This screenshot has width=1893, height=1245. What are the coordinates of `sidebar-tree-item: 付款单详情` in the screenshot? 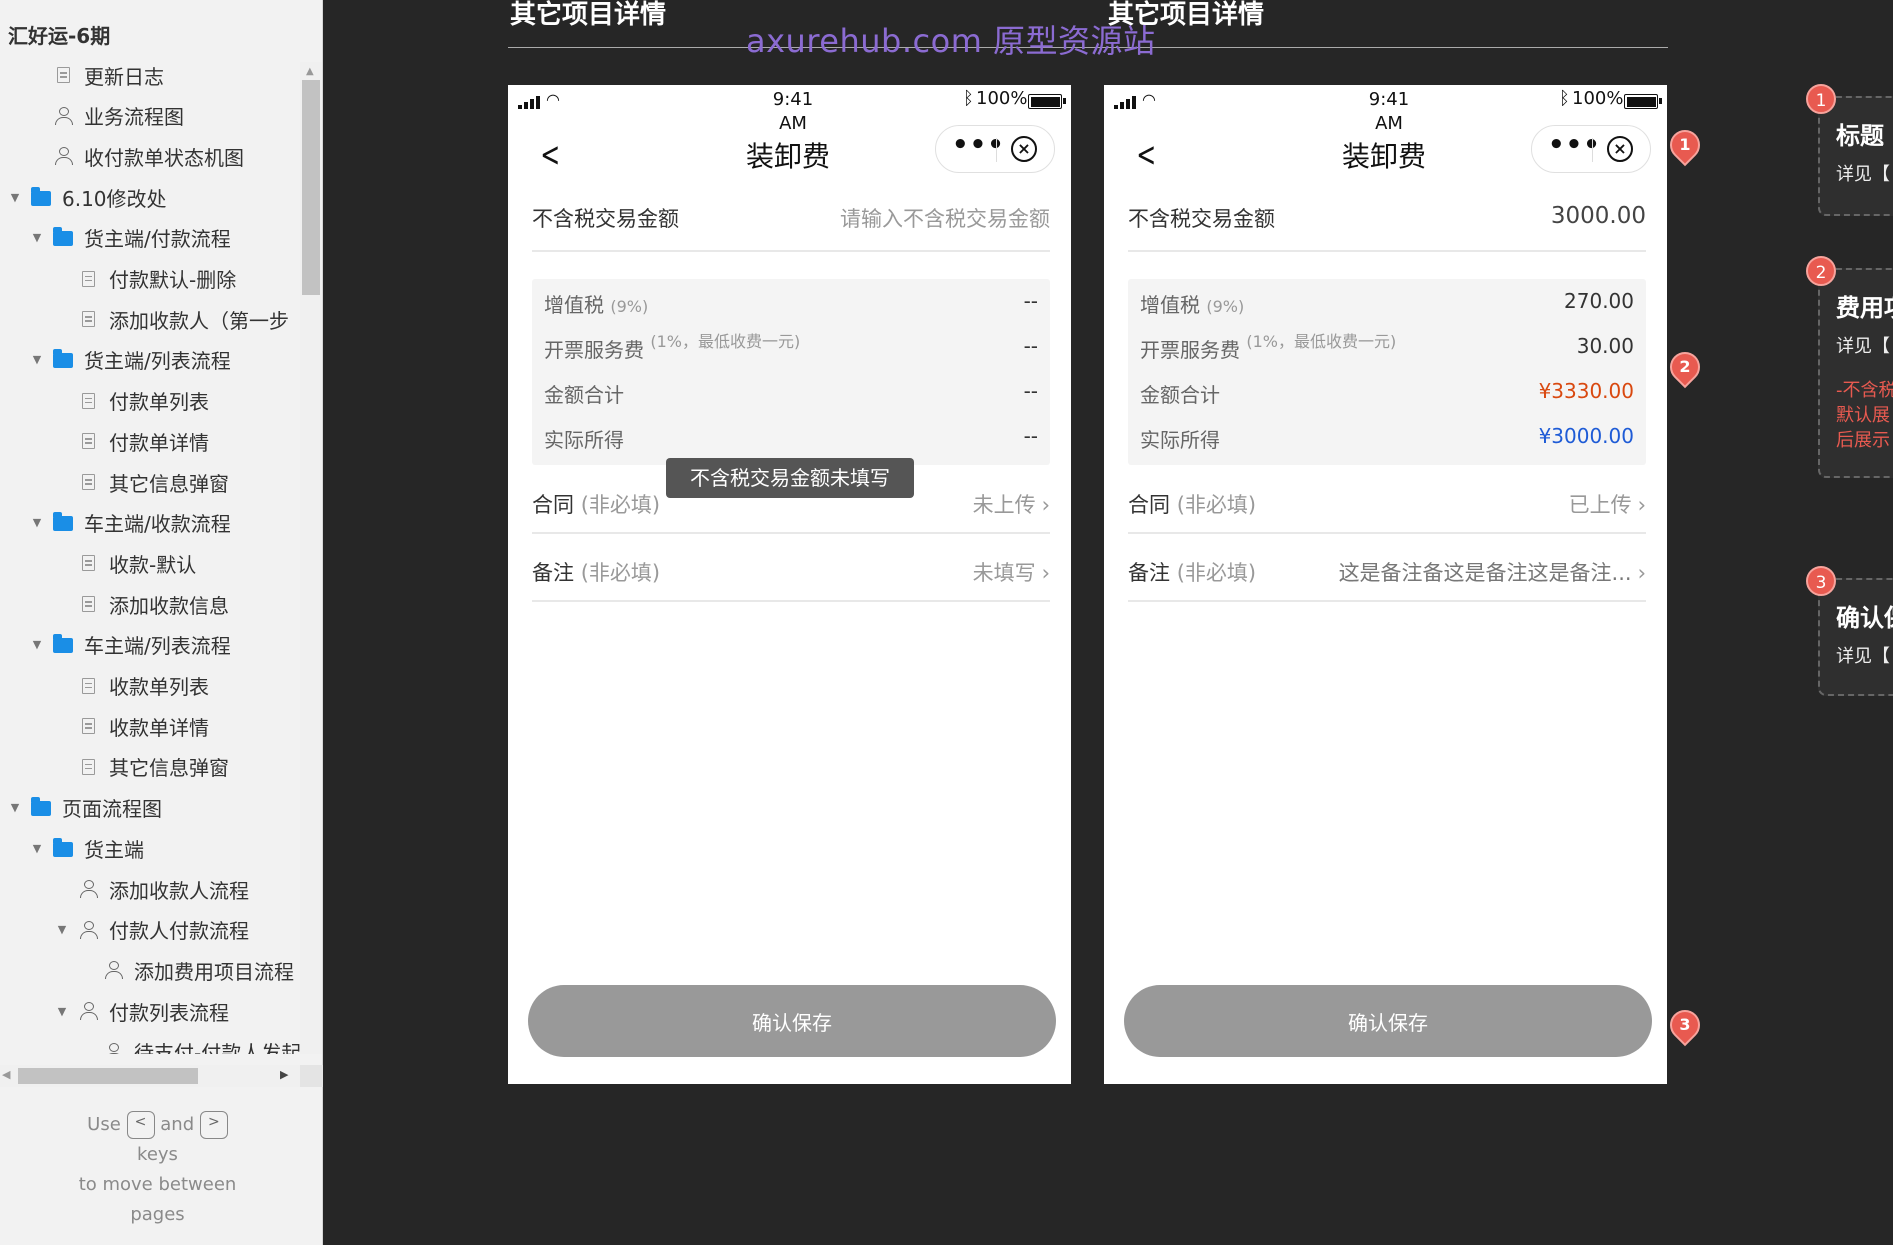 It's located at (132, 441).